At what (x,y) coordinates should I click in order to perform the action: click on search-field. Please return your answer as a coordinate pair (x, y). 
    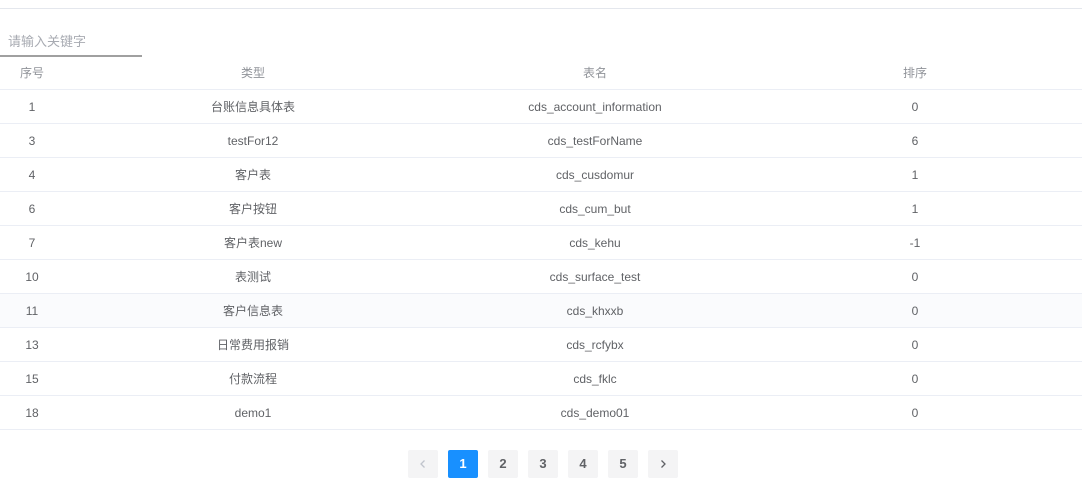
    Looking at the image, I should click on (71, 42).